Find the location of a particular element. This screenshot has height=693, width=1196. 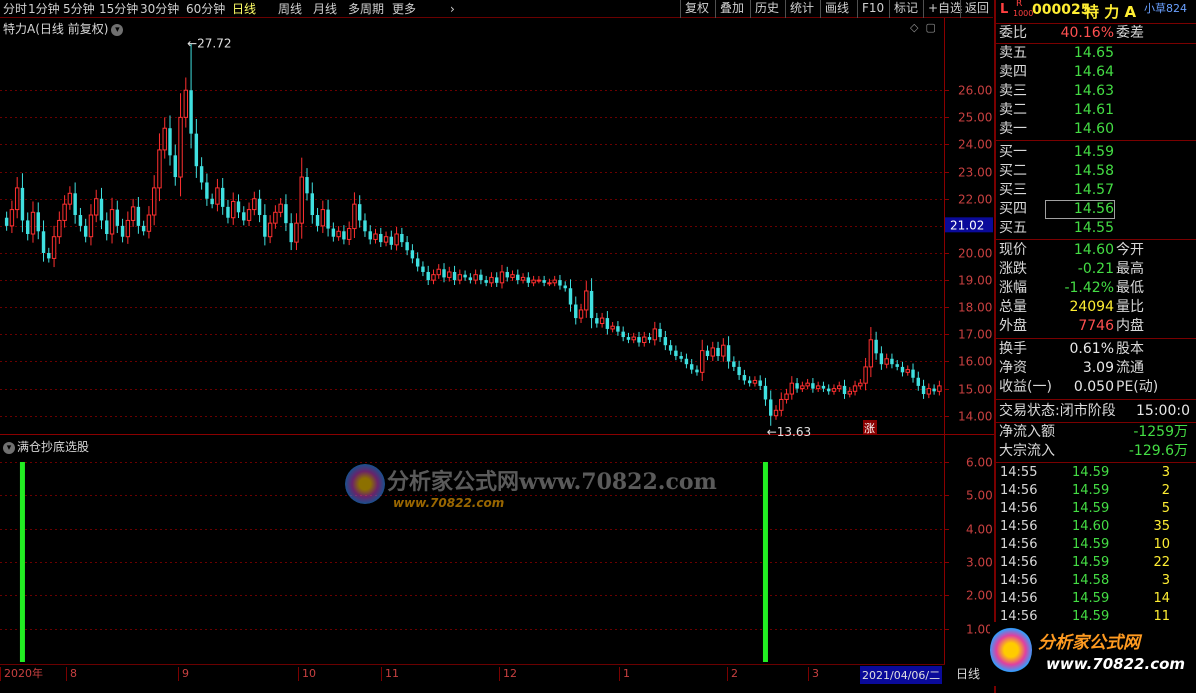

block-inflow-row: 大宗流入 -129.6万 is located at coordinates (1096, 451).